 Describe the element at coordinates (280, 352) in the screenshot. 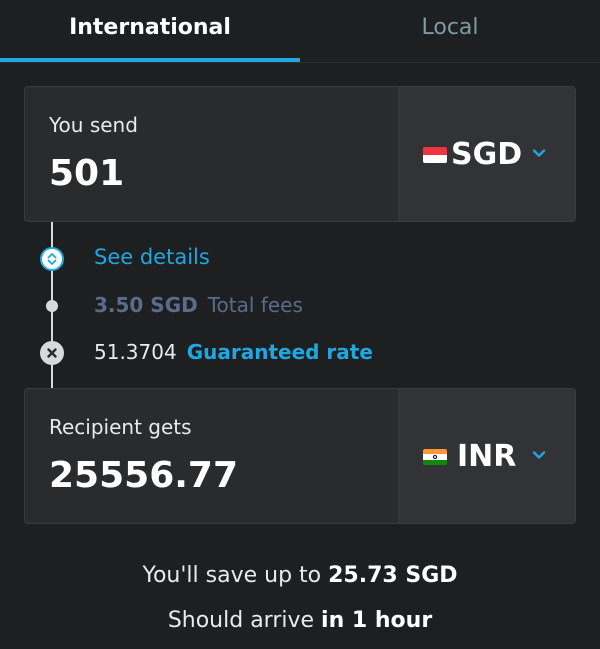

I see `guaranteed-rate-link: Guaranteed rate` at that location.